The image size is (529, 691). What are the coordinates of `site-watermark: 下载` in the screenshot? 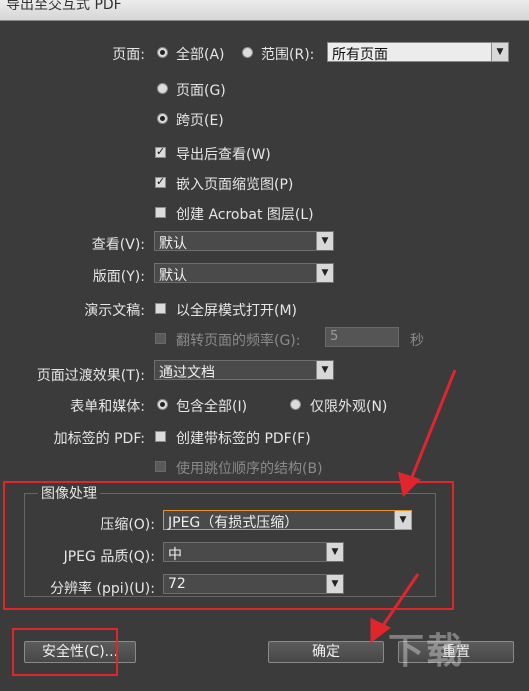 It's located at (426, 651).